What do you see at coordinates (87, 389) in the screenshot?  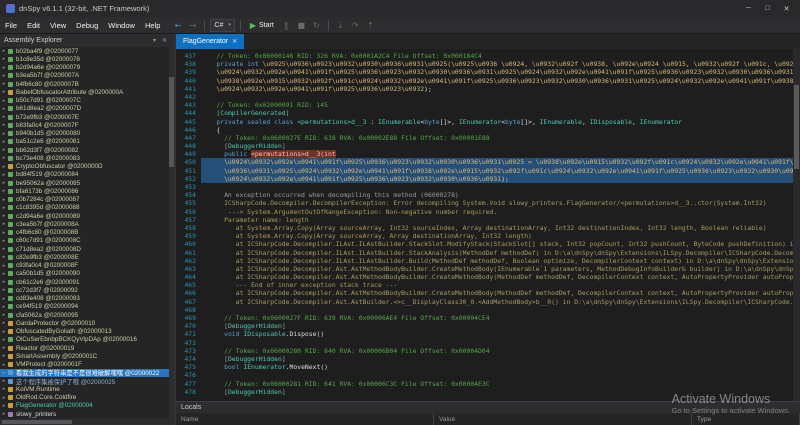 I see `tree-item: ▸ KoiVM.Runtime` at bounding box center [87, 389].